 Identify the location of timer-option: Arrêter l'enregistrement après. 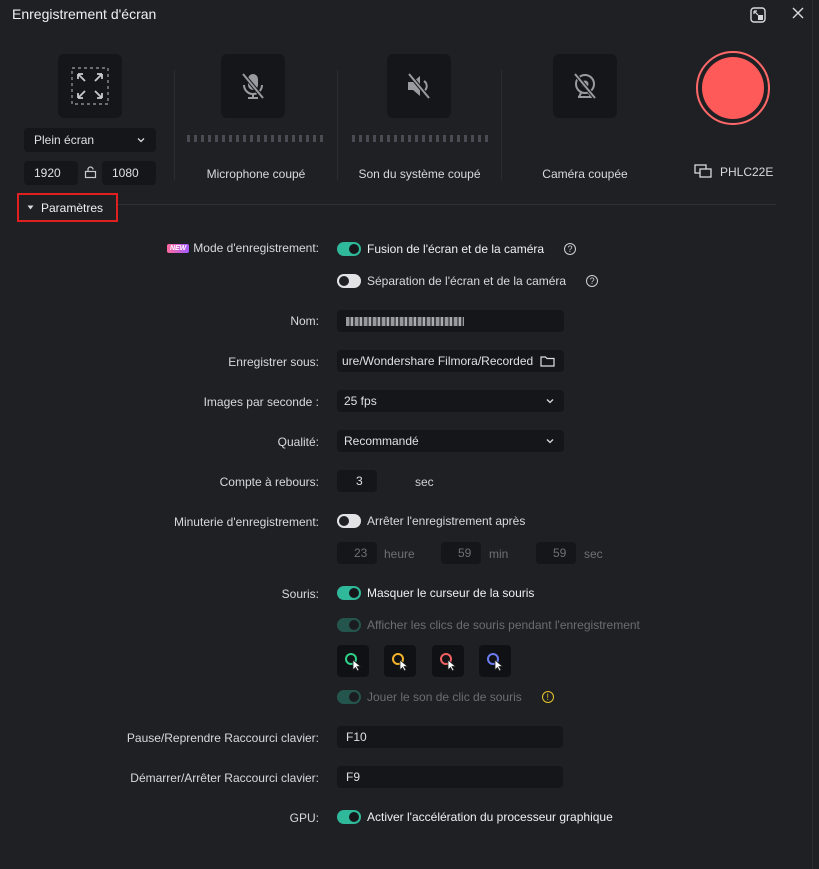
(431, 521).